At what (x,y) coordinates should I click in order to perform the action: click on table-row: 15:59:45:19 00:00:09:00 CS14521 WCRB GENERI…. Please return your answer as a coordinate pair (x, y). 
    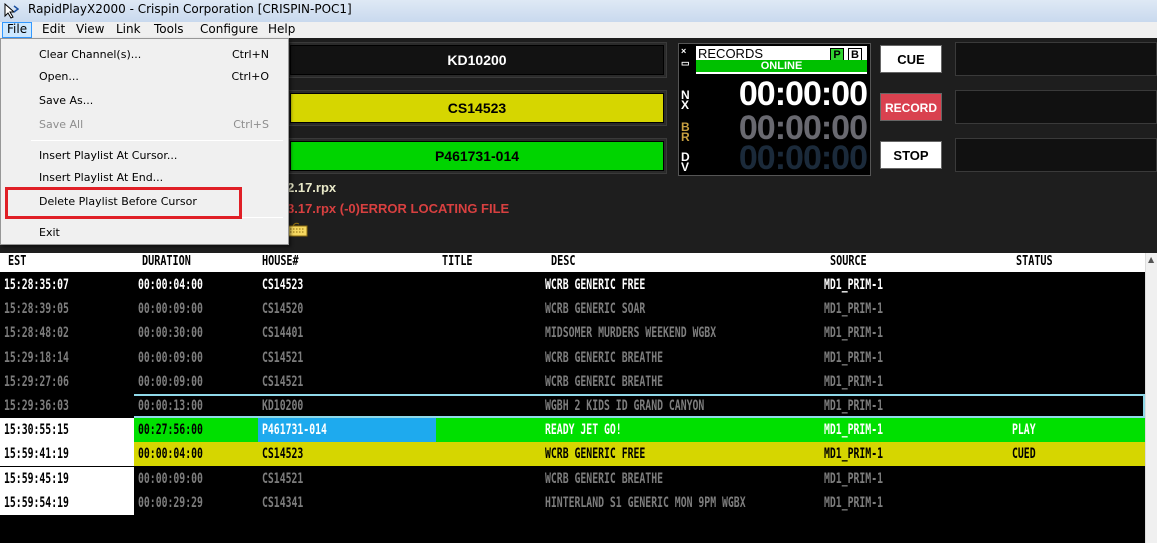
    Looking at the image, I should click on (572, 478).